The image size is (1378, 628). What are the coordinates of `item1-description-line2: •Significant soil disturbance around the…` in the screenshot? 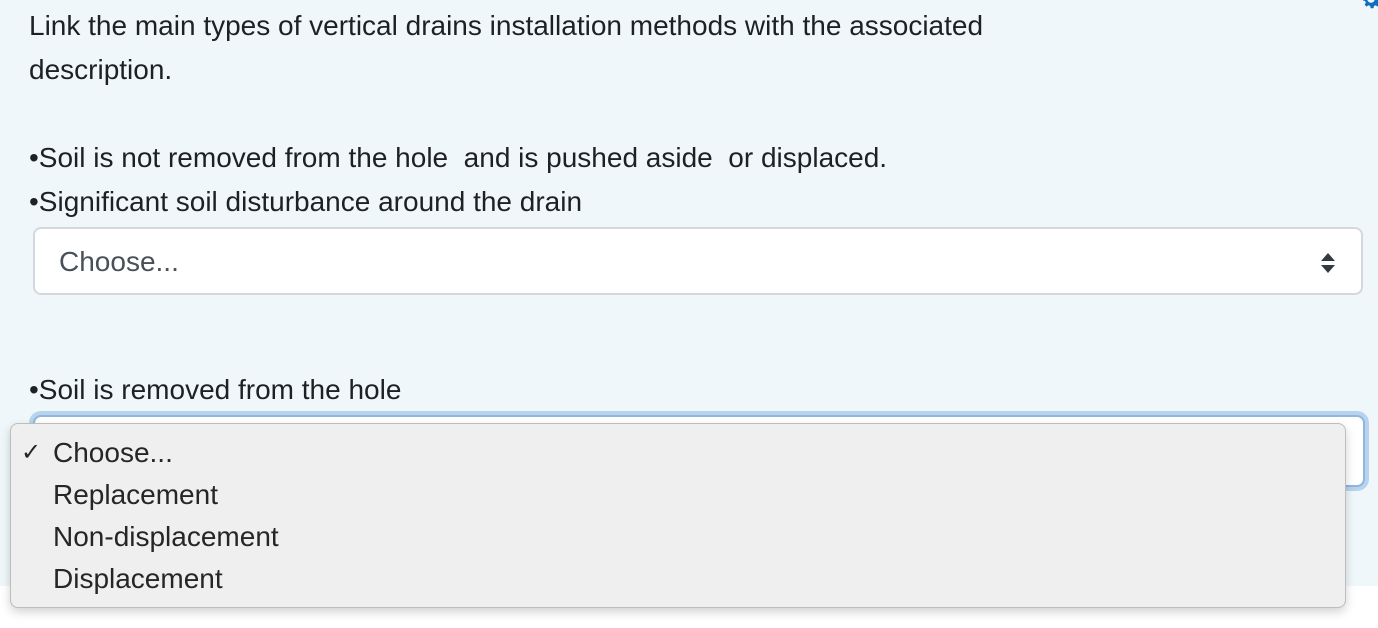 It's located at (306, 201).